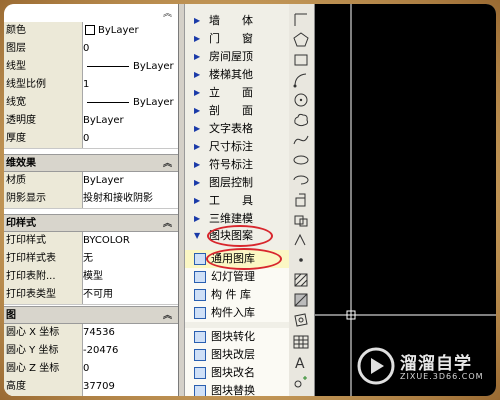 The image size is (500, 400). I want to click on section-header-3d-effects: 维效果 ︽, so click(91, 163).